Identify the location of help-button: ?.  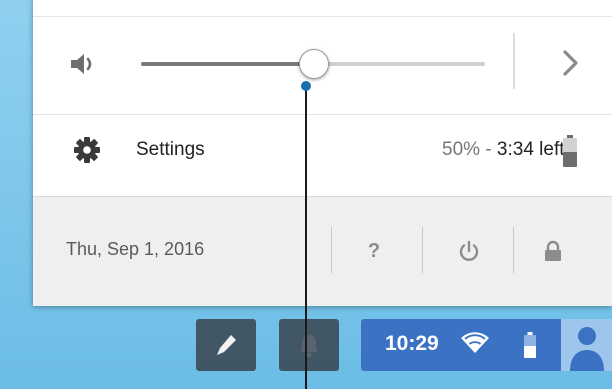
(374, 251).